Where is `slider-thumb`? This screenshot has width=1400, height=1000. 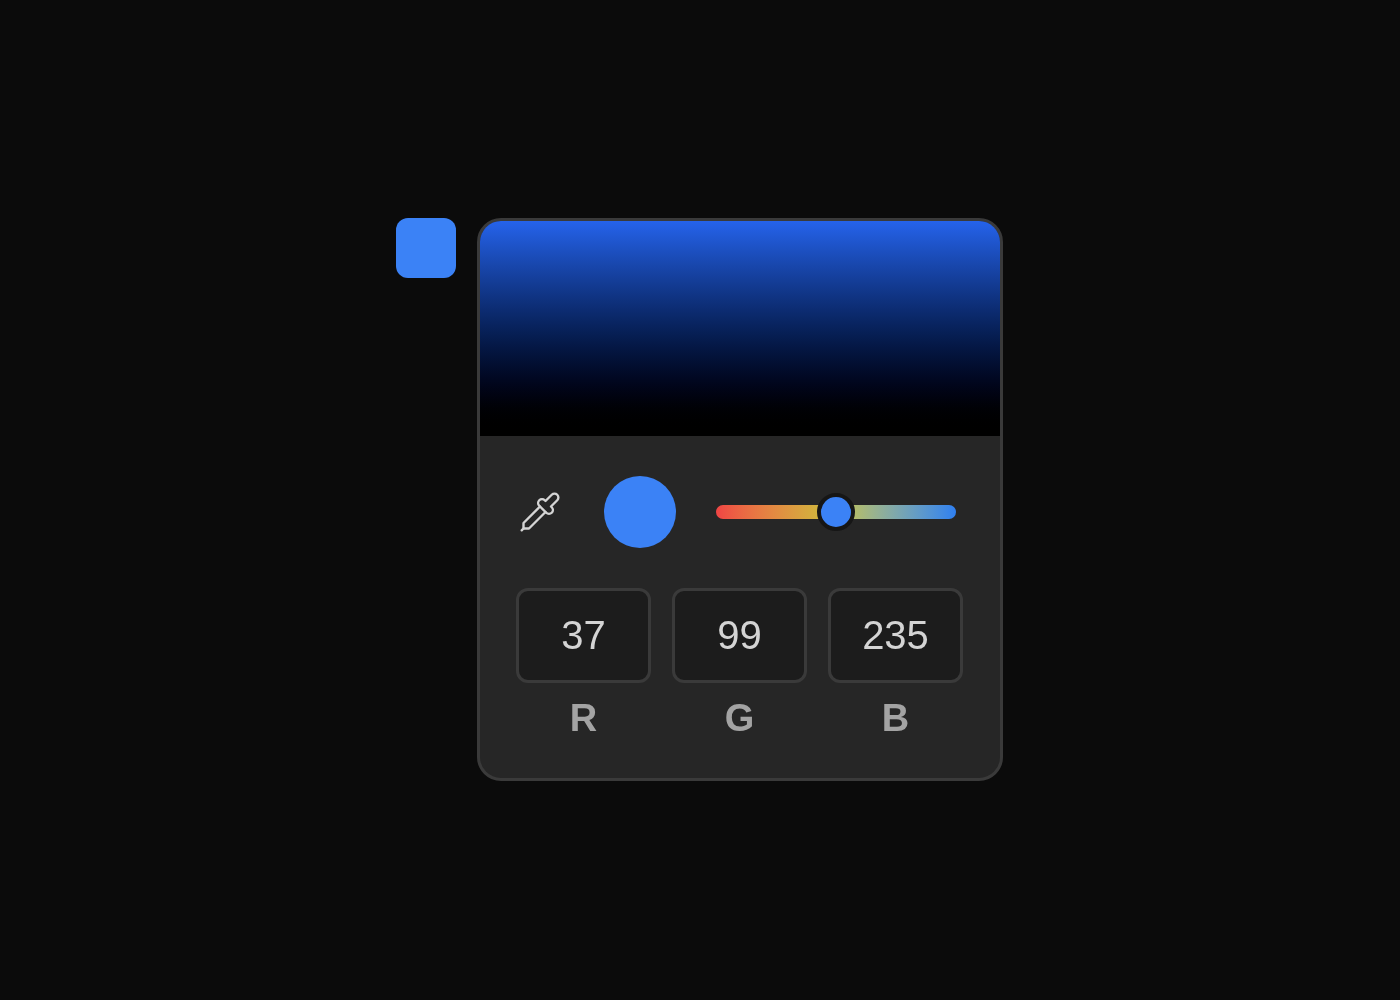 slider-thumb is located at coordinates (836, 512).